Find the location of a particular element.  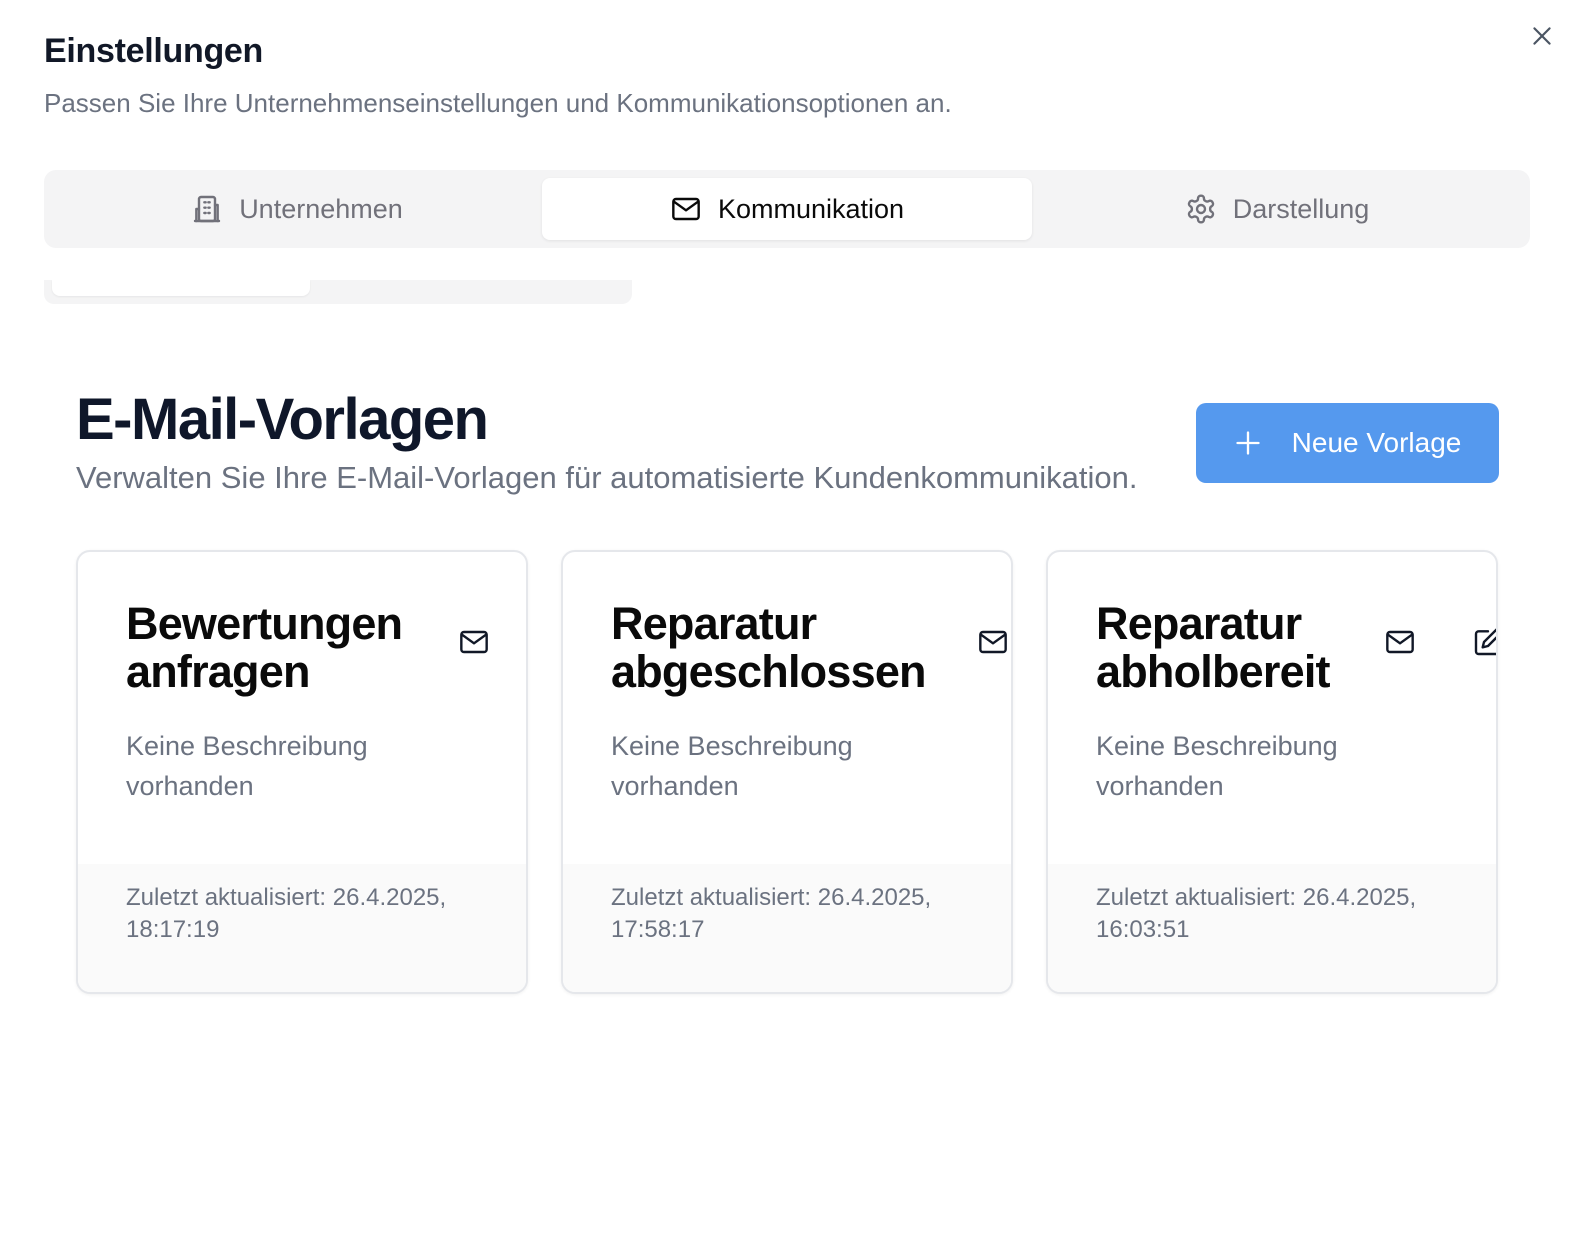

dialog-title: Einstellungen is located at coordinates (154, 51).